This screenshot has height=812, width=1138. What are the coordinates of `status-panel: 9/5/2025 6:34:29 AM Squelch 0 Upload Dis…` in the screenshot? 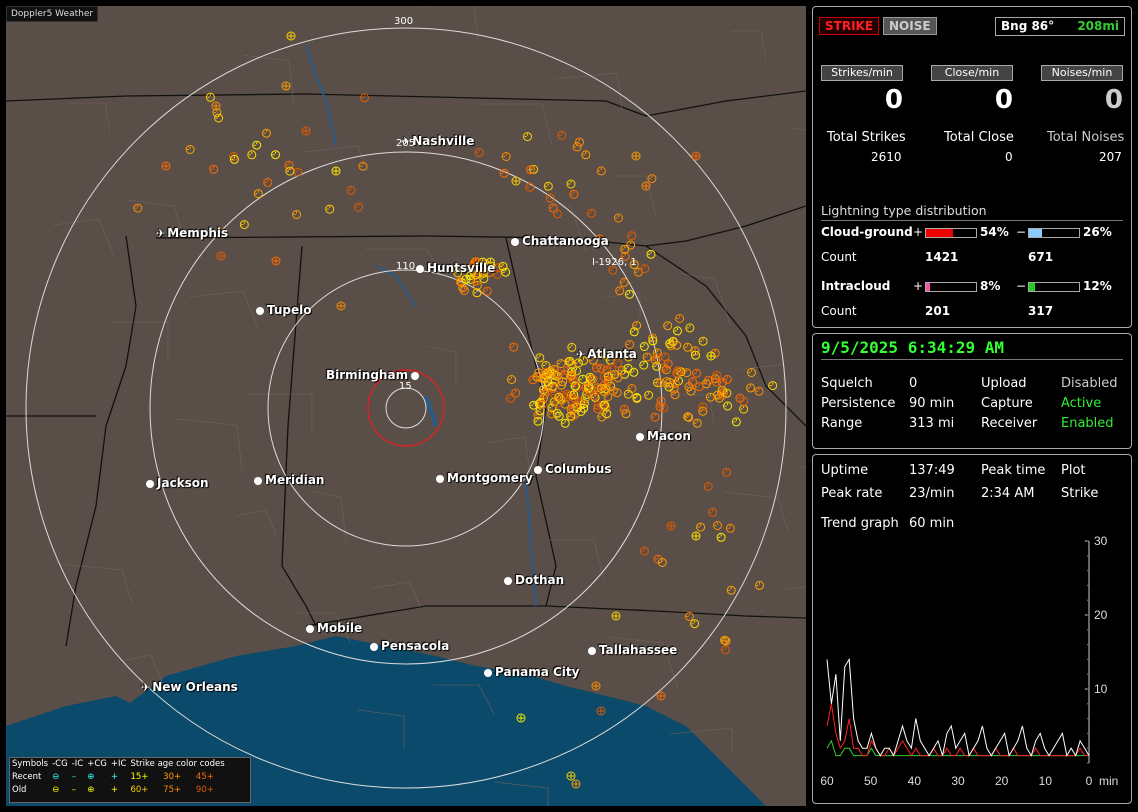 It's located at (972, 391).